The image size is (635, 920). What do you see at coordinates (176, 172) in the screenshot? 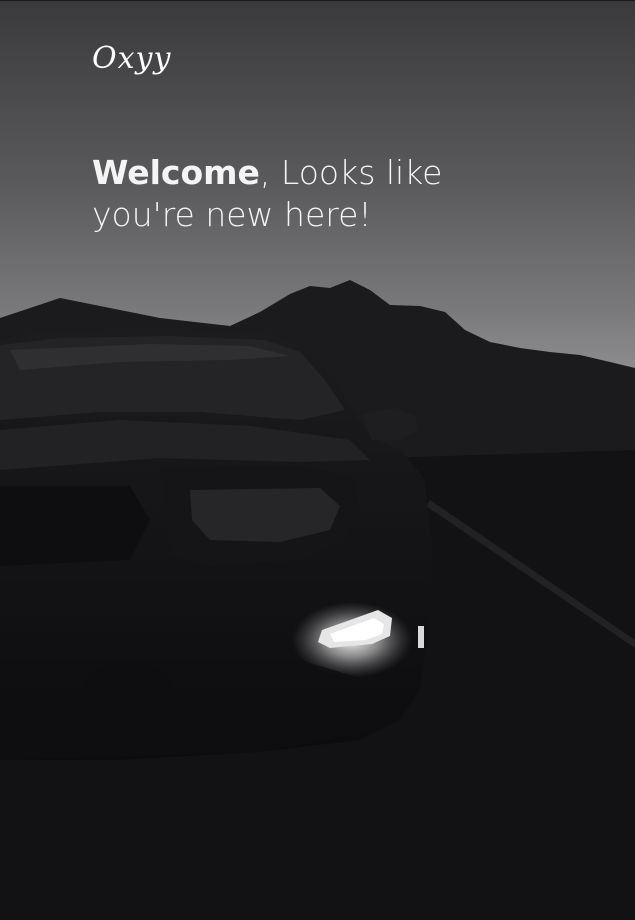
I see `headline-strong: Welcome` at bounding box center [176, 172].